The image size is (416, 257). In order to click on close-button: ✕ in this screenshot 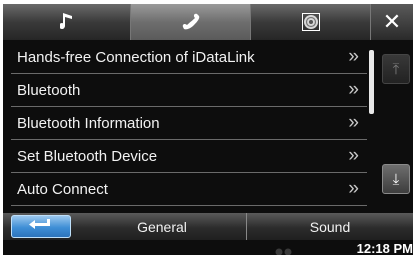, I will do `click(392, 22)`.